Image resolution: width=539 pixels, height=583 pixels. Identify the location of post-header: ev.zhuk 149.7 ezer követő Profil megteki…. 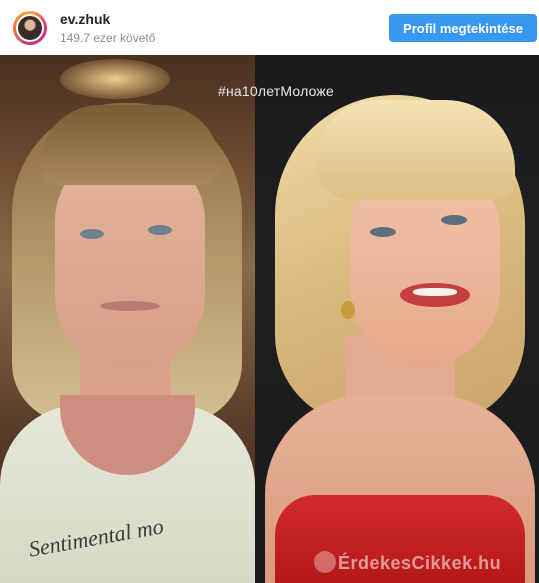
(269, 28).